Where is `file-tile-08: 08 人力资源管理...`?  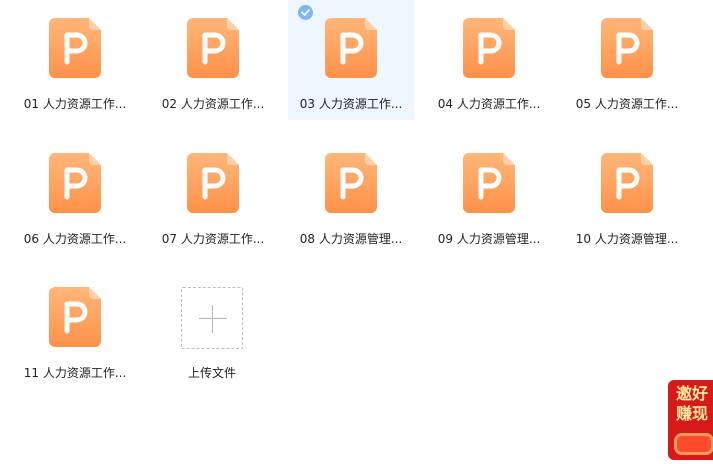
file-tile-08: 08 人力资源管理... is located at coordinates (351, 195).